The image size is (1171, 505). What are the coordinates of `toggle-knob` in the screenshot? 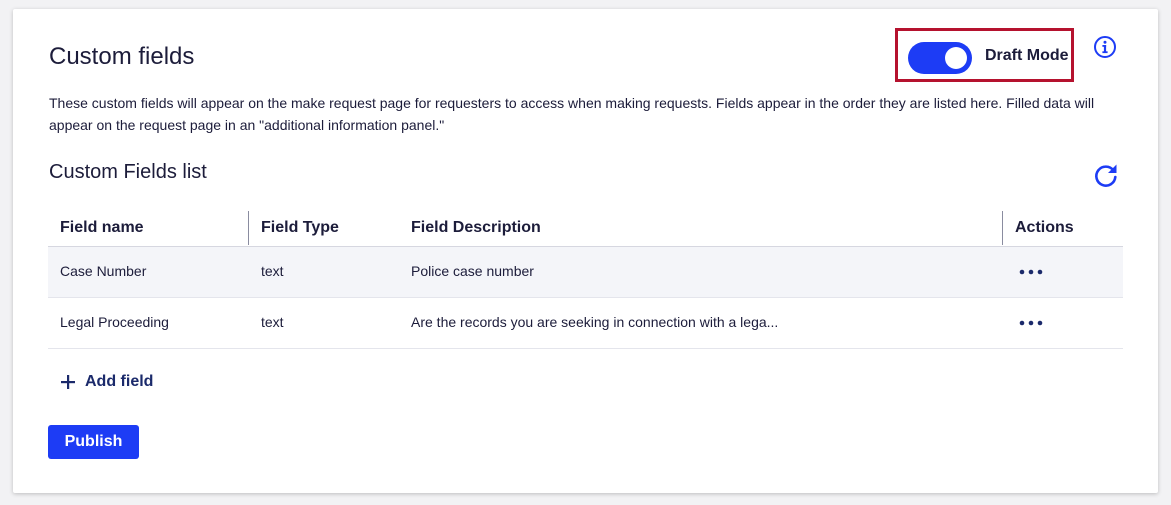 It's located at (956, 58).